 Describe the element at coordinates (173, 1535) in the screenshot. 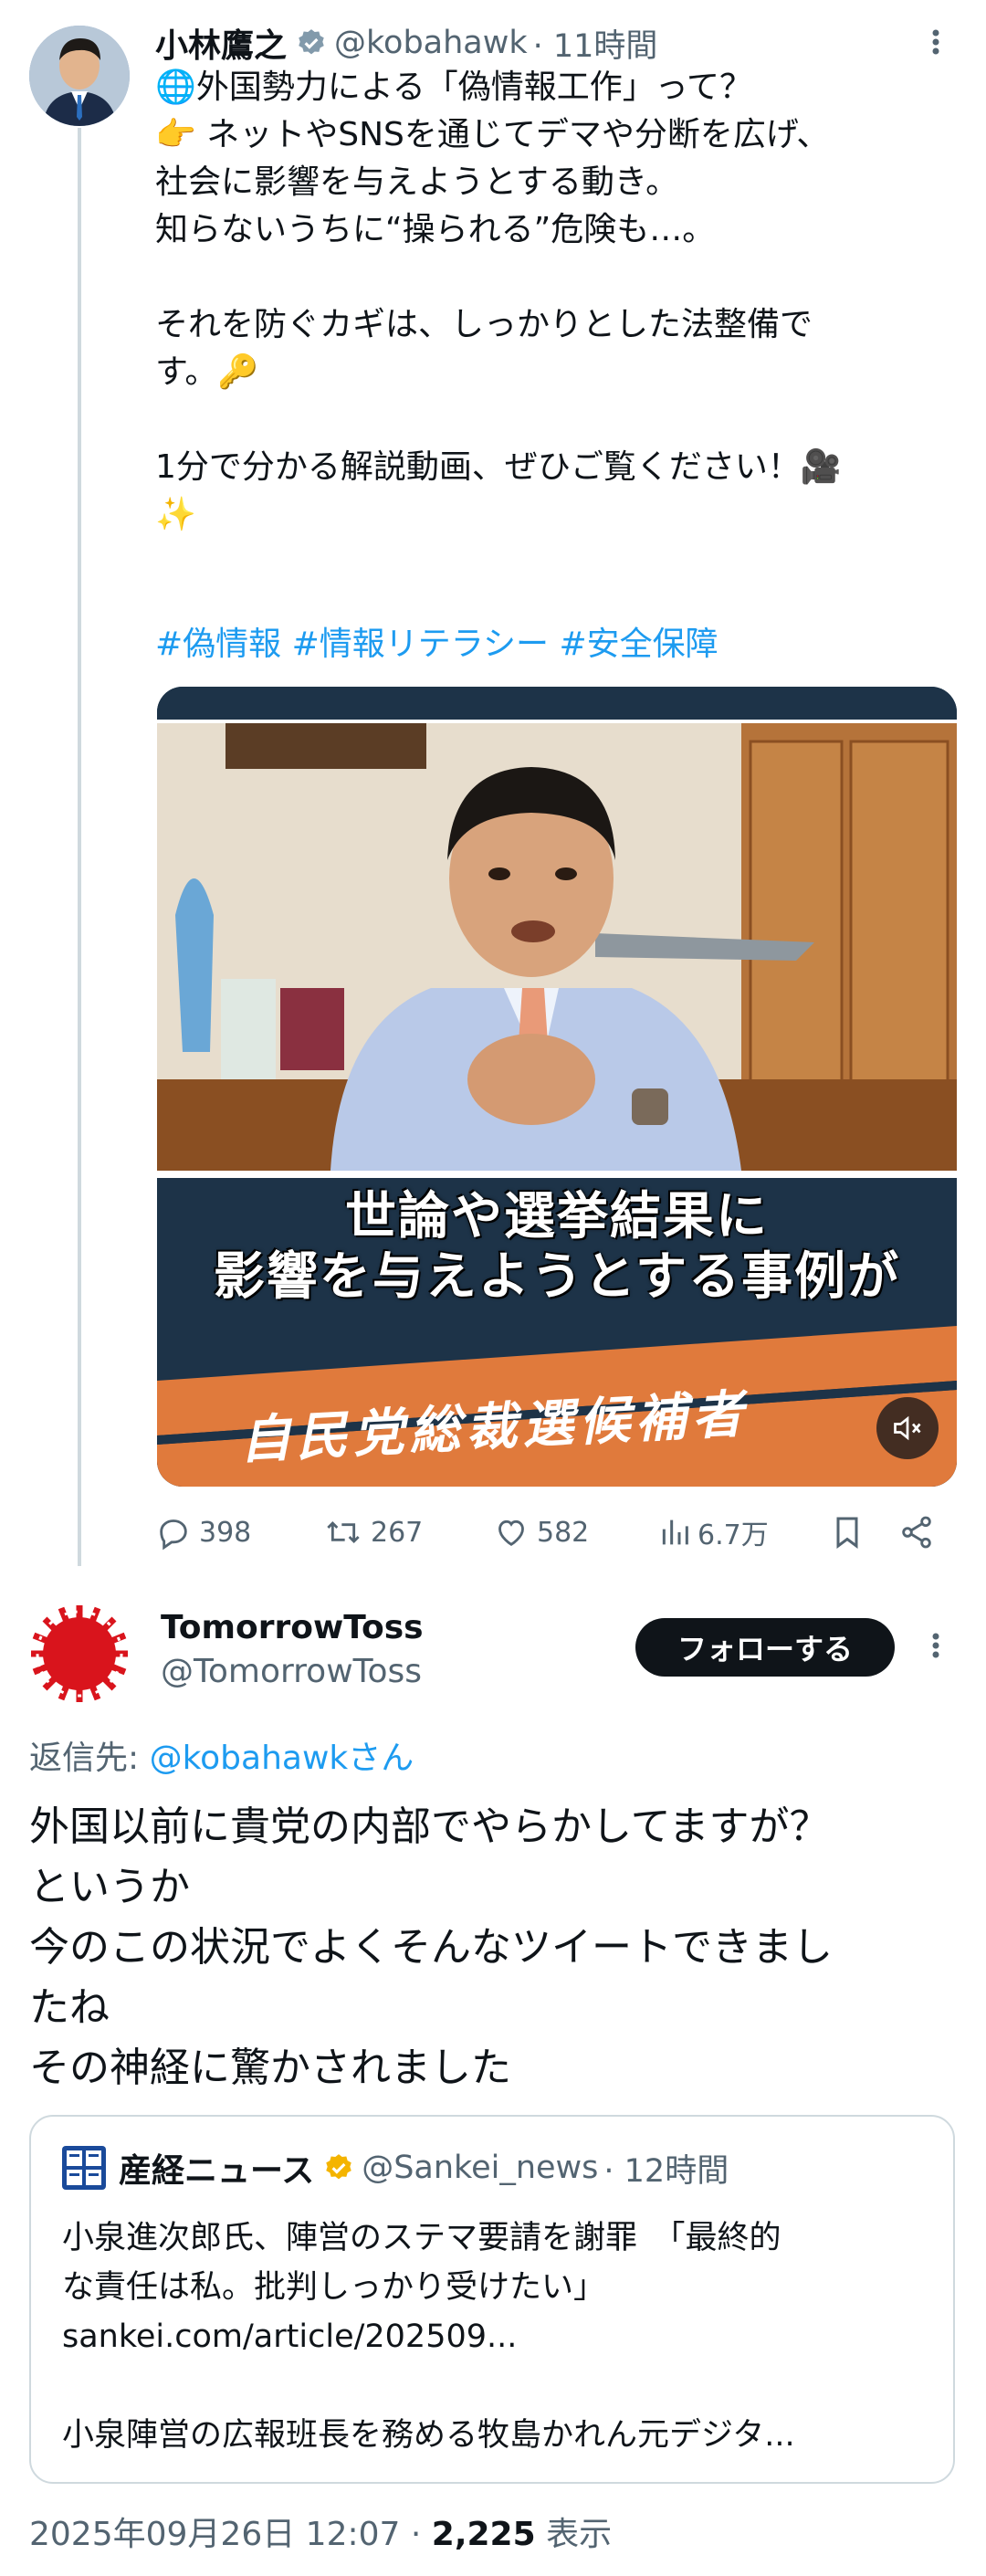

I see `reply-icon` at that location.